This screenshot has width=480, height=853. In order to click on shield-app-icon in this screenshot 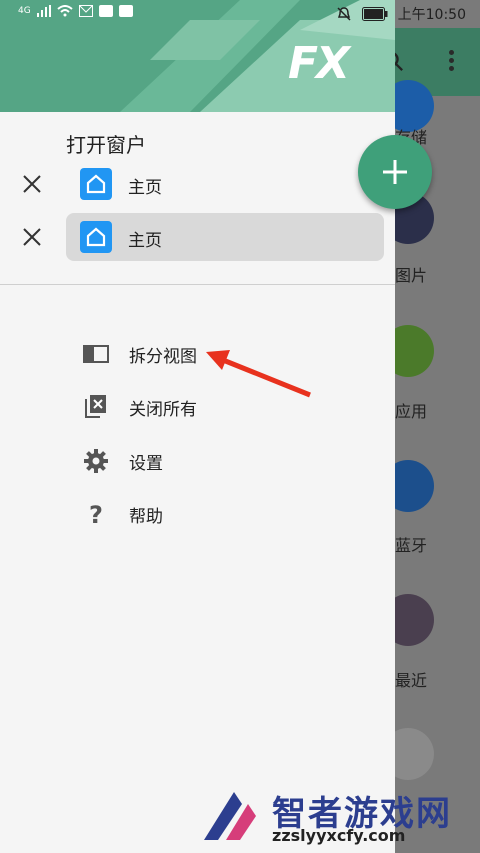, I will do `click(105, 11)`.